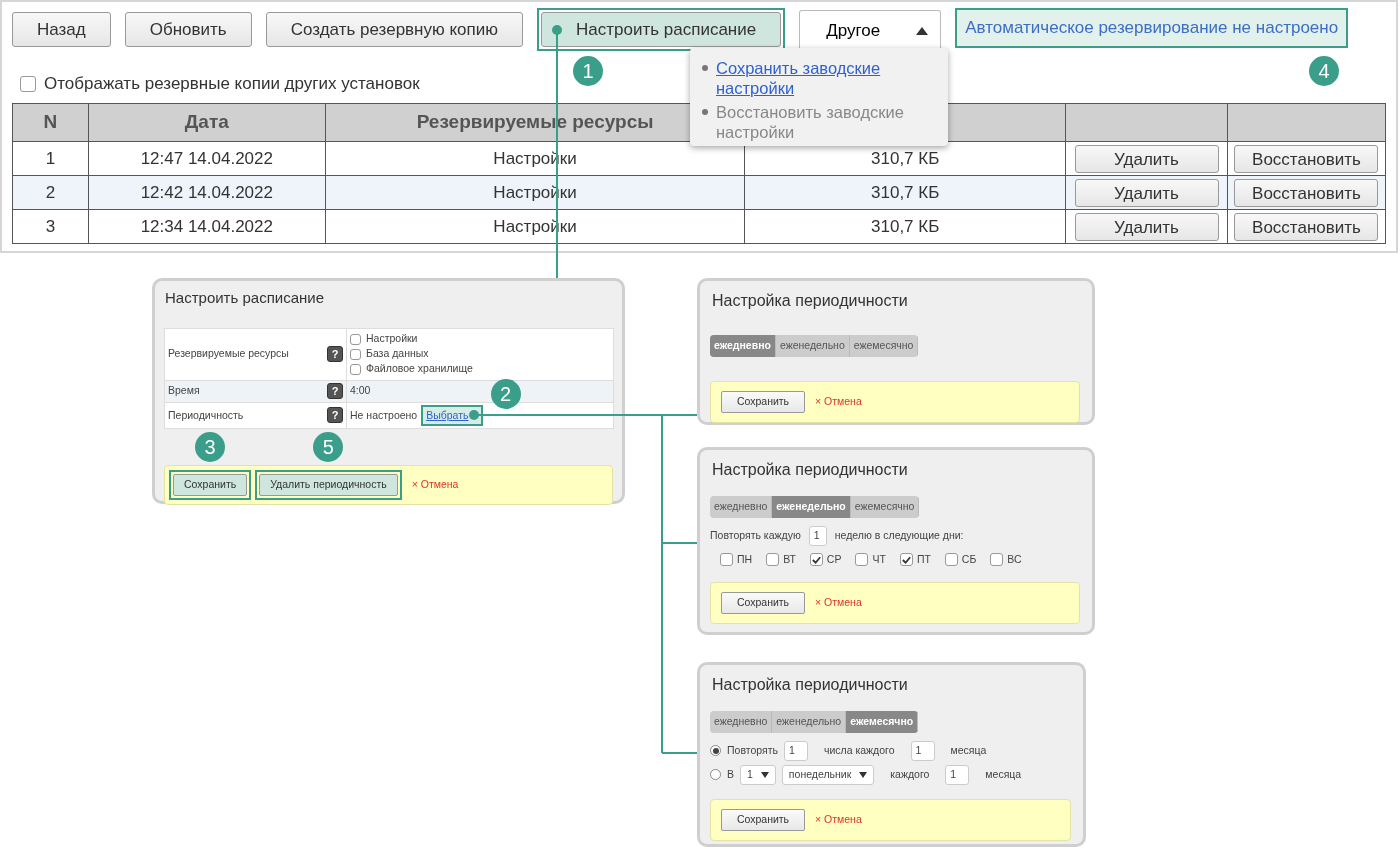 Image resolution: width=1400 pixels, height=851 pixels. Describe the element at coordinates (1014, 559) in the screenshot. I see `checkbox-label: ВС` at that location.